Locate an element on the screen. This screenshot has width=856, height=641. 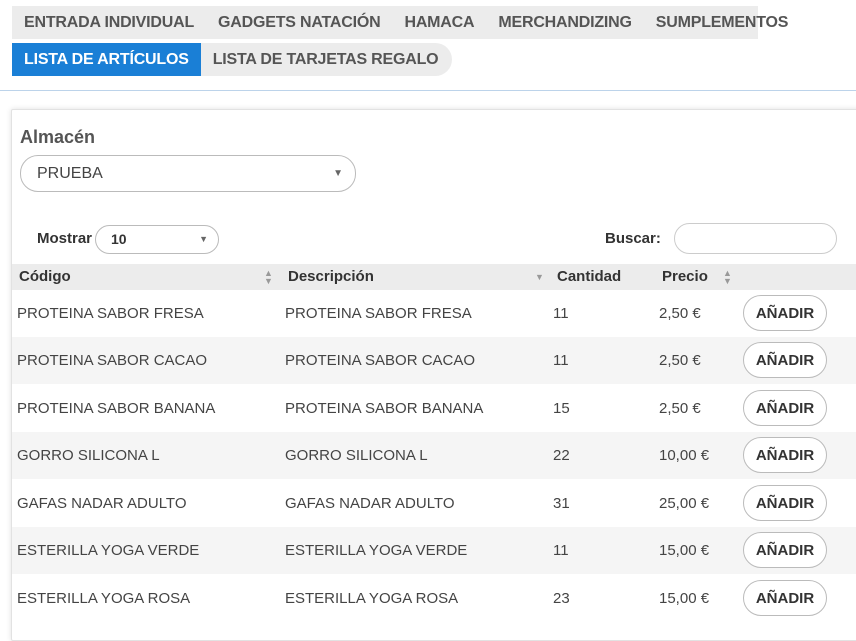
cell-codigo: PROTEINA SABOR BANANA is located at coordinates (116, 408).